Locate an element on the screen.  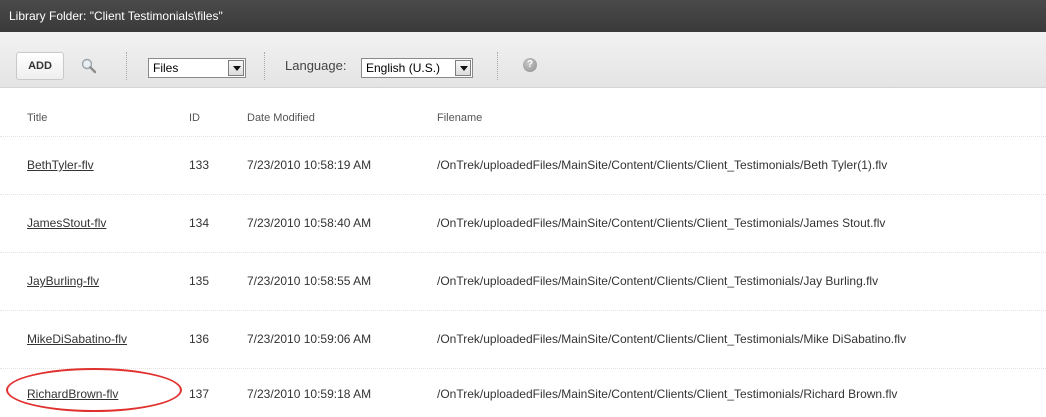
row-id: 137 is located at coordinates (199, 394).